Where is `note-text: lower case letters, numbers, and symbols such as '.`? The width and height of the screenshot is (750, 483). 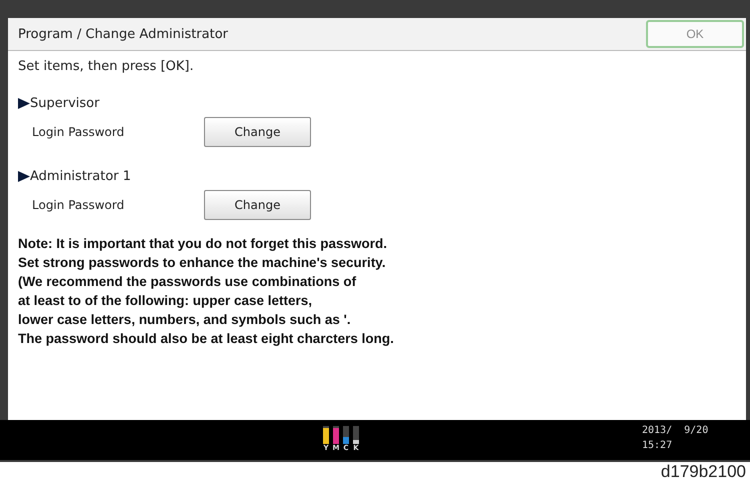
note-text: lower case letters, numbers, and symbols such as '. is located at coordinates (185, 320).